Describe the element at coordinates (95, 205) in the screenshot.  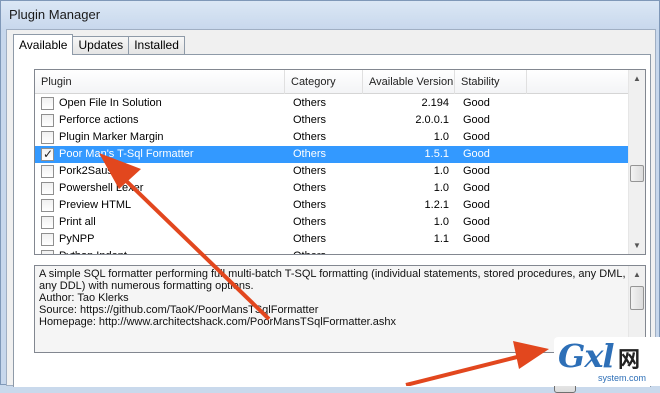
I see `plugin-name: Preview HTML` at that location.